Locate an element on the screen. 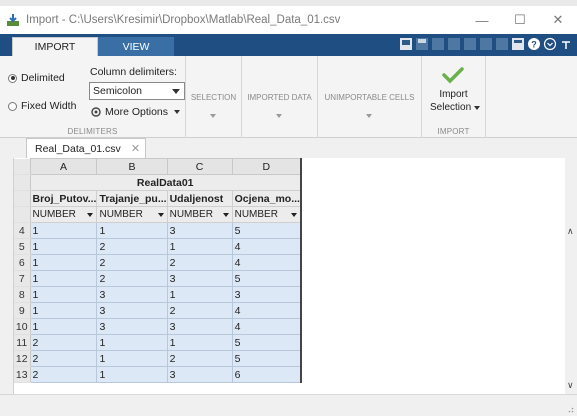 The image size is (577, 416). variable-name-header: Udaljenost is located at coordinates (199, 198).